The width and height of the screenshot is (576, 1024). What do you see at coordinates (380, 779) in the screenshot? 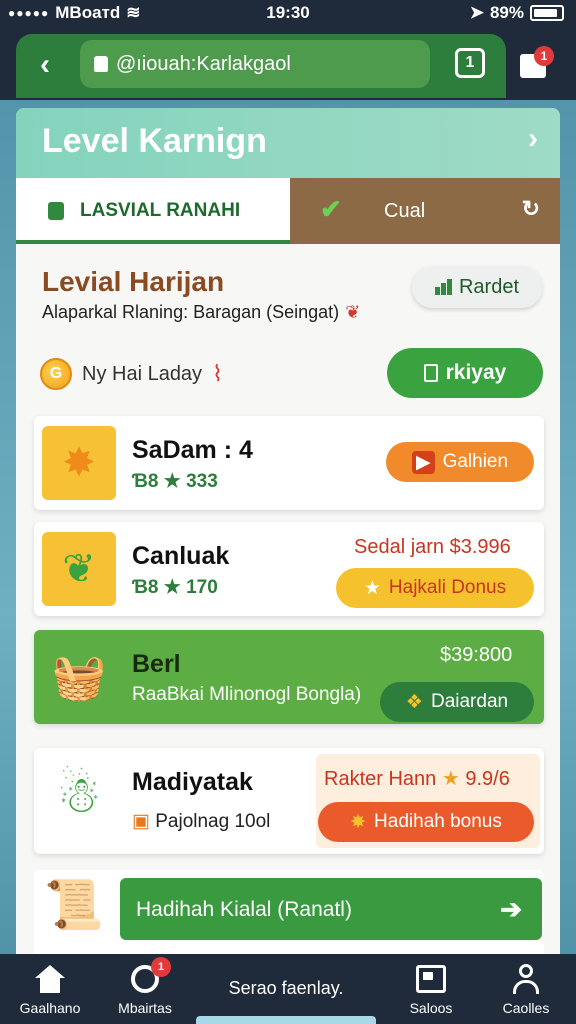
I see `price-label-text: Rakter Hann` at bounding box center [380, 779].